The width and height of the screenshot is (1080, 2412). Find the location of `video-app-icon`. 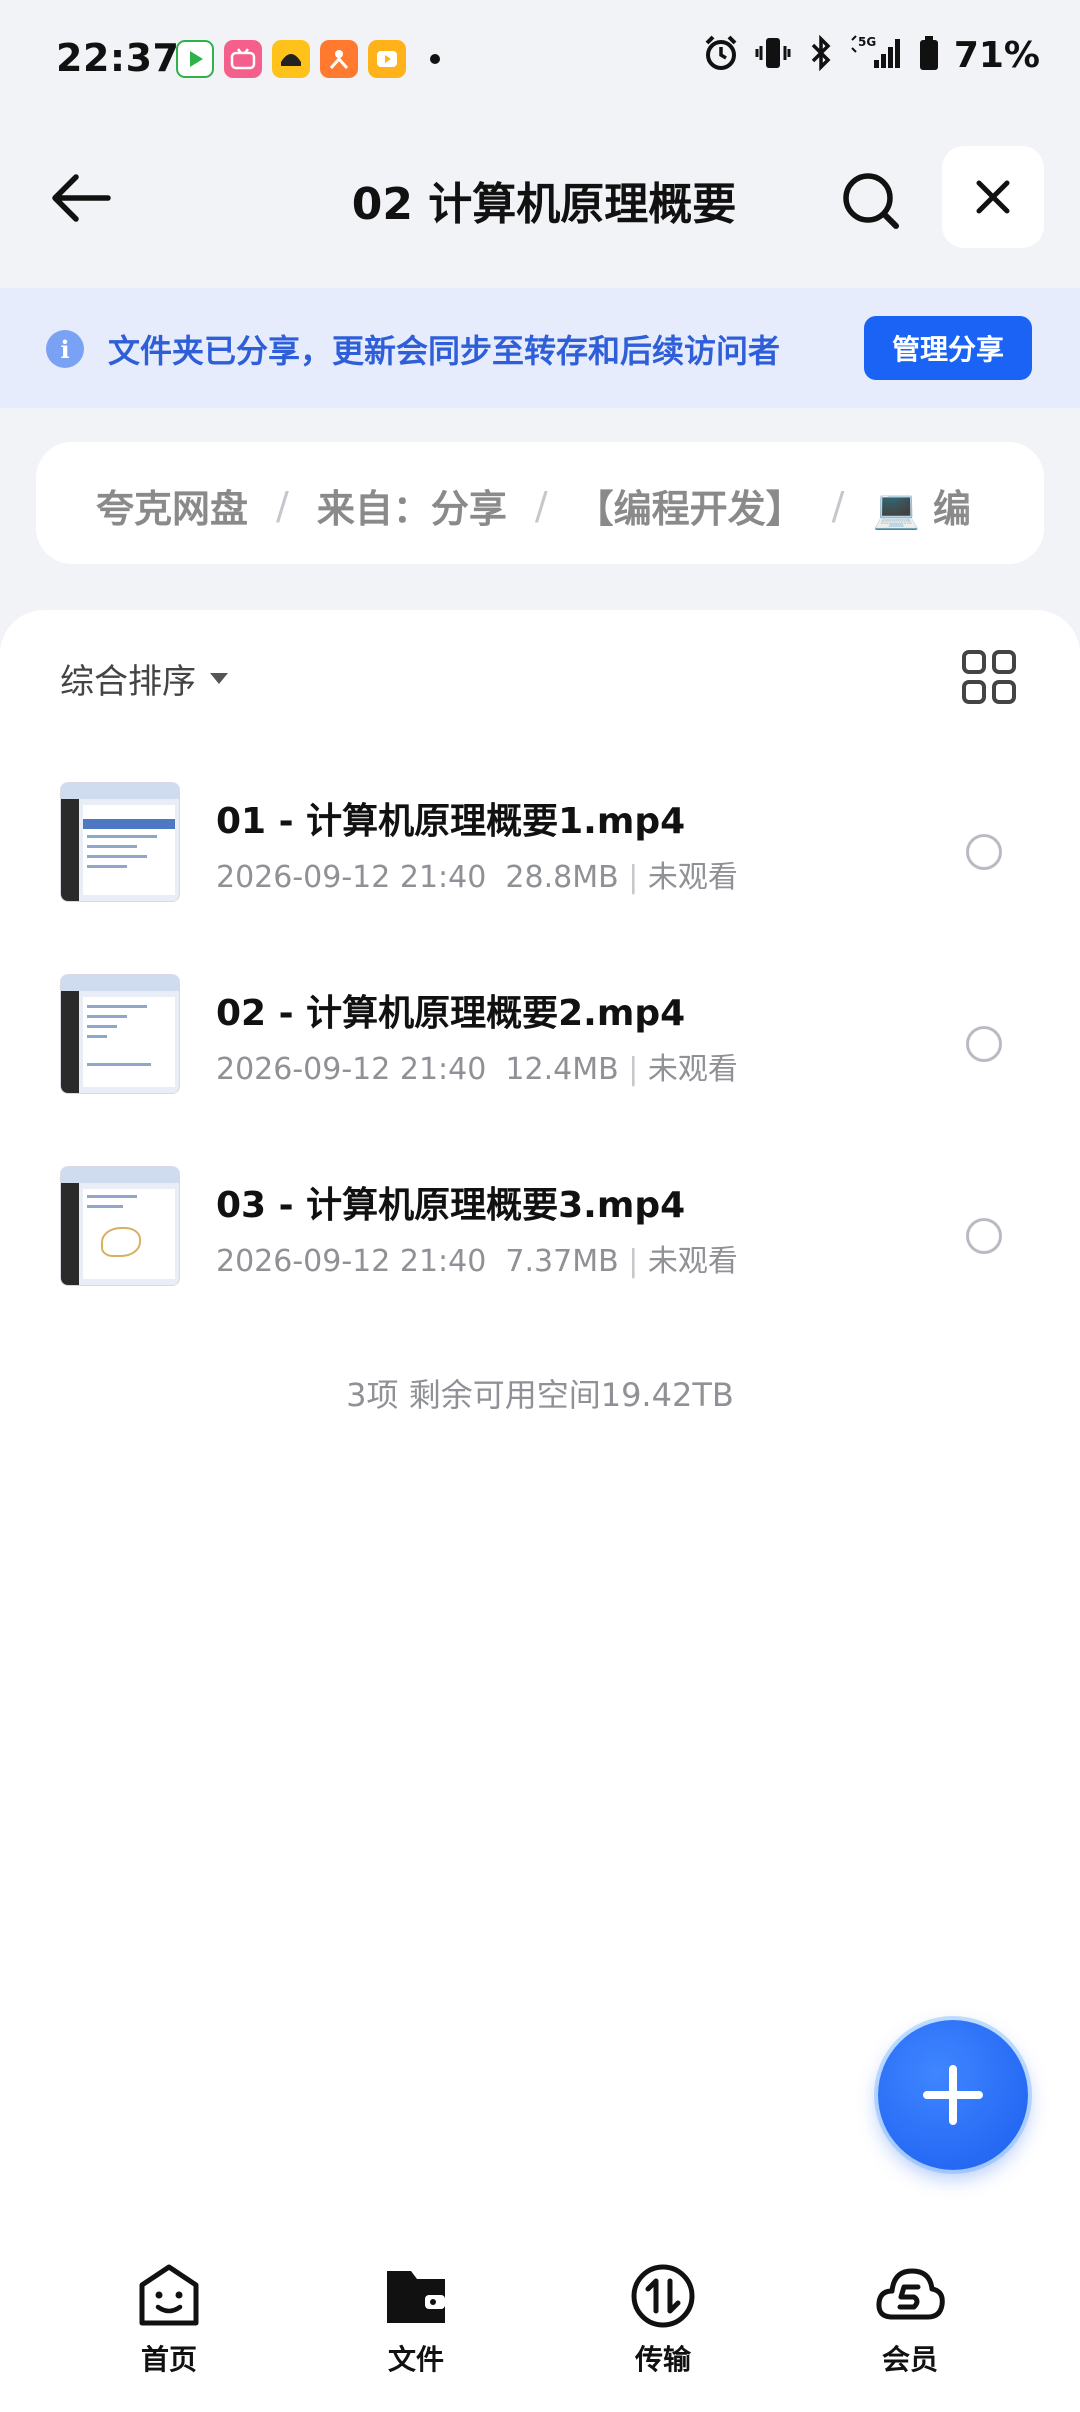

video-app-icon is located at coordinates (195, 59).